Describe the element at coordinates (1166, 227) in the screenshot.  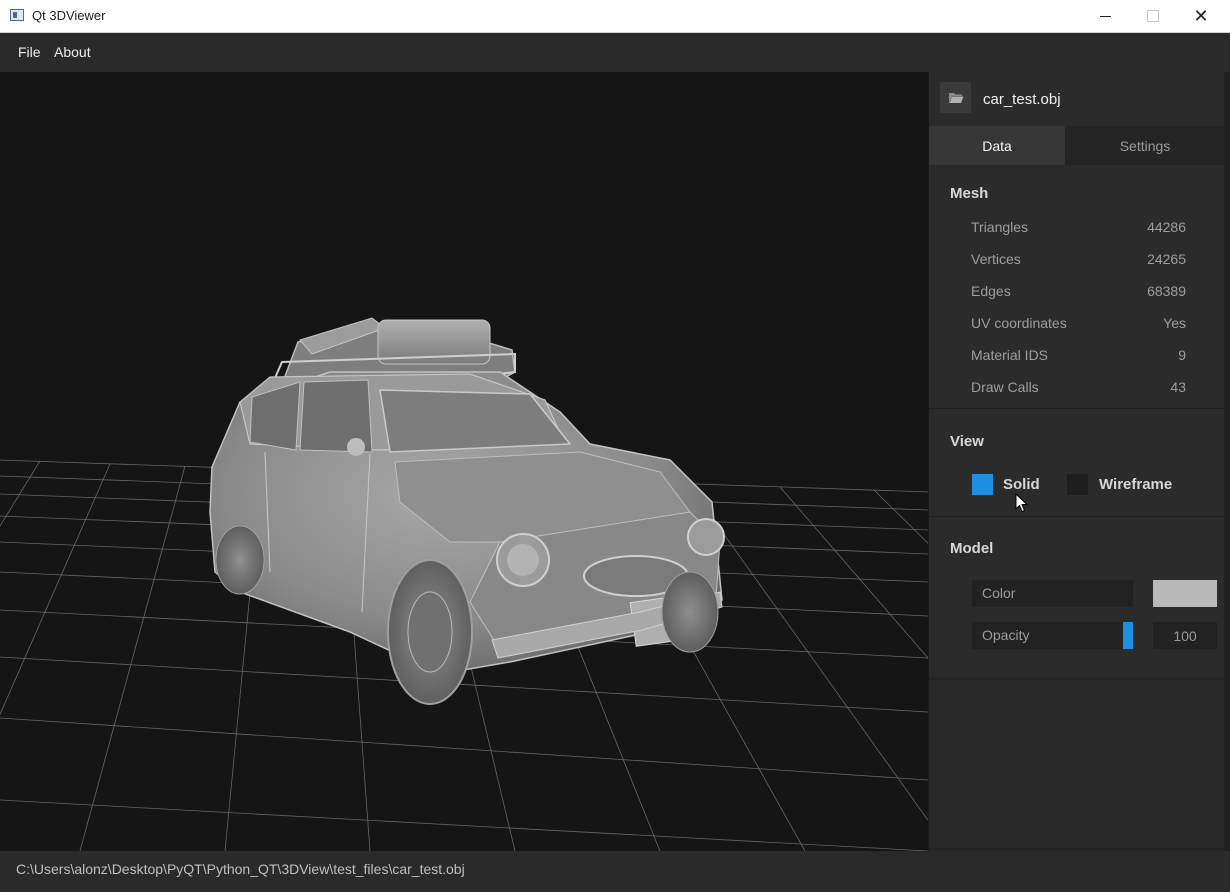
I see `mesh-value: 44286` at that location.